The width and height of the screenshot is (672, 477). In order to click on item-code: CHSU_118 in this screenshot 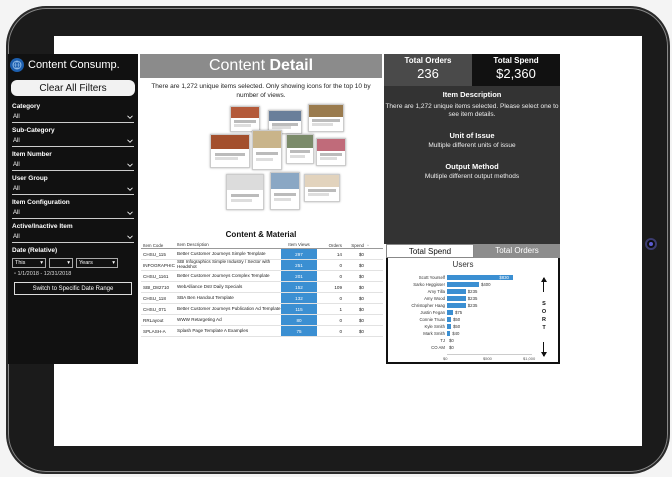, I will do `click(154, 298)`.